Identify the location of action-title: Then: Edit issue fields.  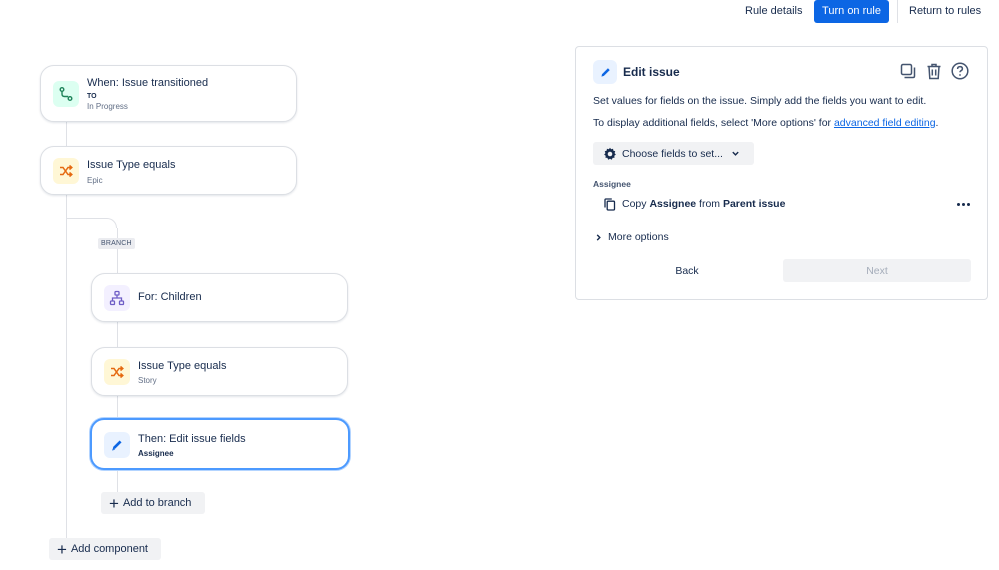
(192, 439).